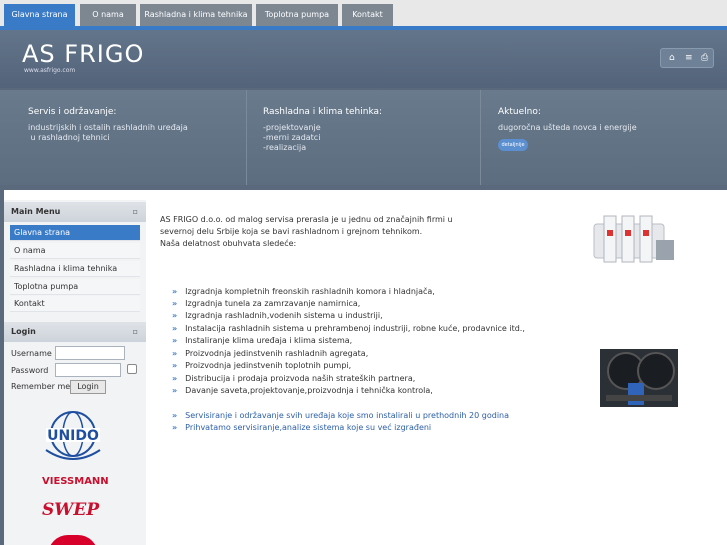 This screenshot has height=545, width=727. What do you see at coordinates (639, 378) in the screenshot?
I see `product-image-compressor-unit` at bounding box center [639, 378].